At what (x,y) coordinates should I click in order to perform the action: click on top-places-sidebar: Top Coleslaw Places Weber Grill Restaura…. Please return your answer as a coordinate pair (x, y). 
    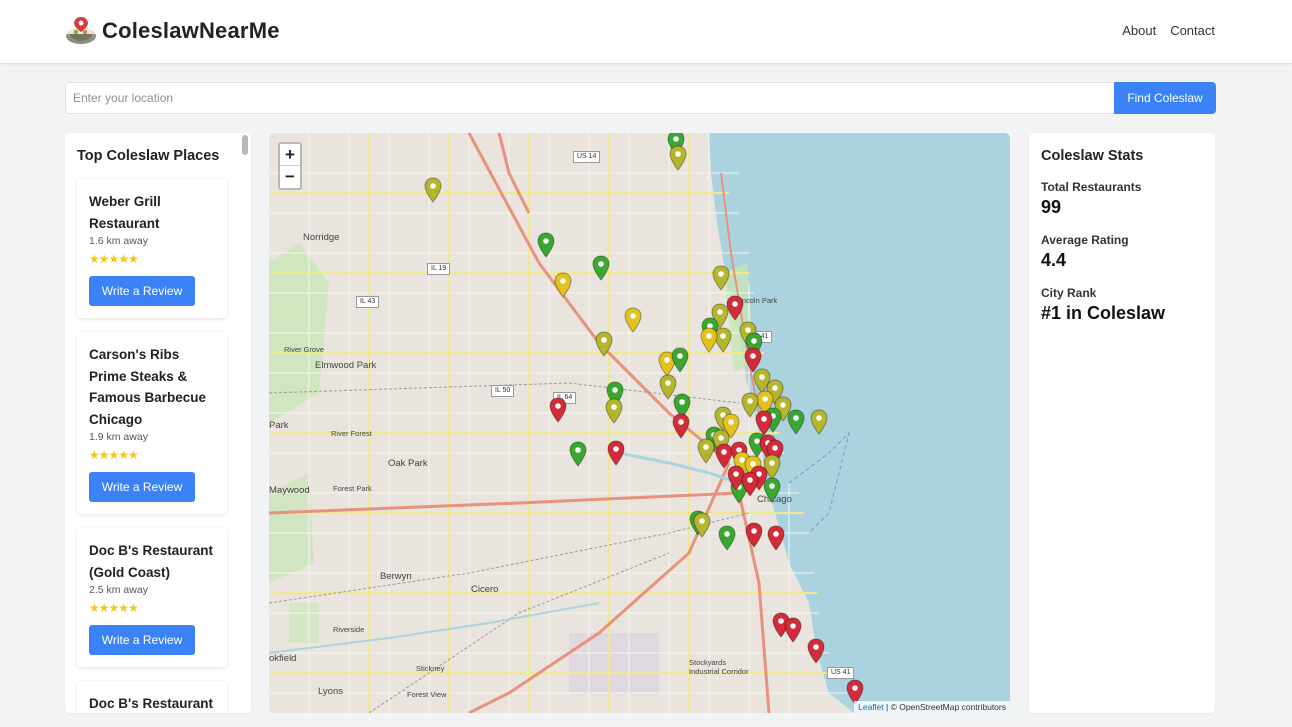
    Looking at the image, I should click on (158, 423).